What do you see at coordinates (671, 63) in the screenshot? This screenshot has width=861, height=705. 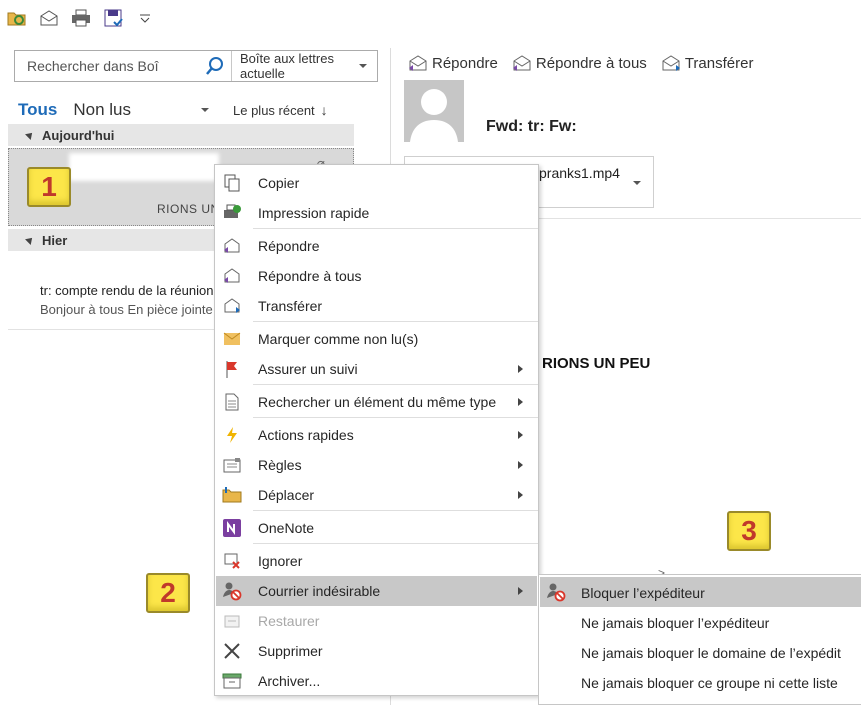 I see `forward-icon` at bounding box center [671, 63].